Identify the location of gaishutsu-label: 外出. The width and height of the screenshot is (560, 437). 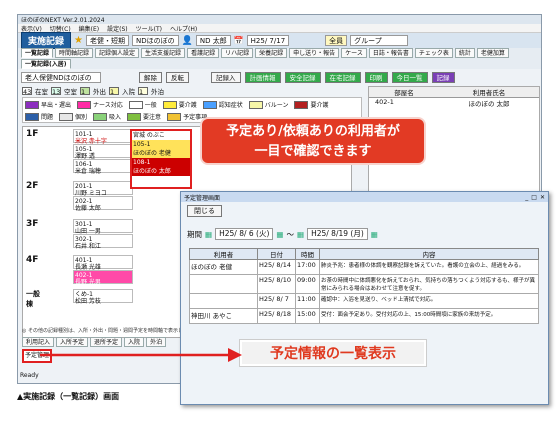
(99, 92).